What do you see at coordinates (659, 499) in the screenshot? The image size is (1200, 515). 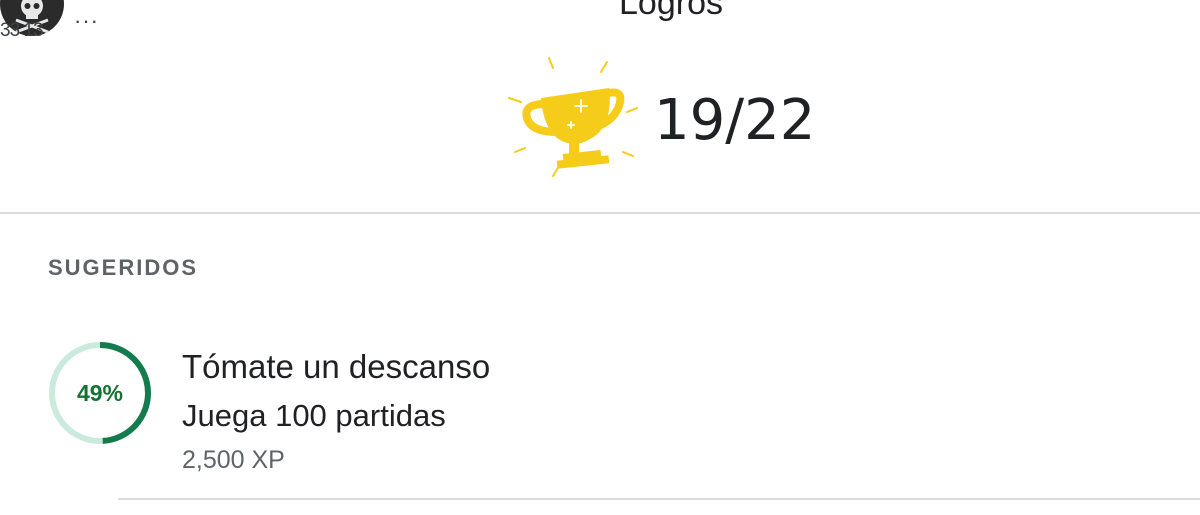 I see `list-divider` at bounding box center [659, 499].